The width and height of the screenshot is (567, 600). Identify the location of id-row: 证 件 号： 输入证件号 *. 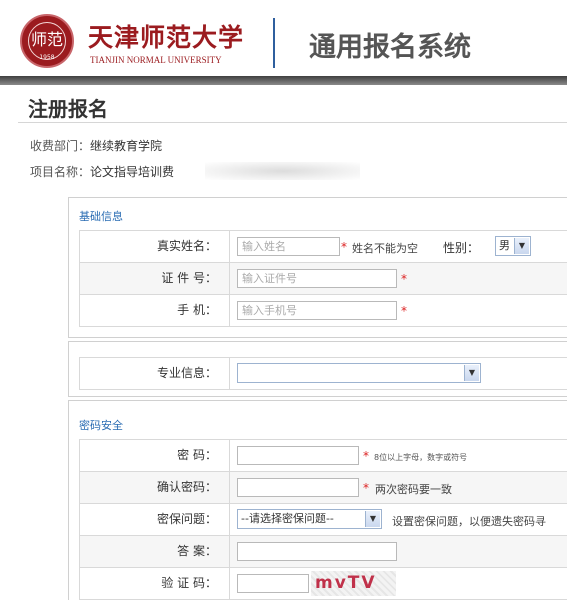
(323, 279).